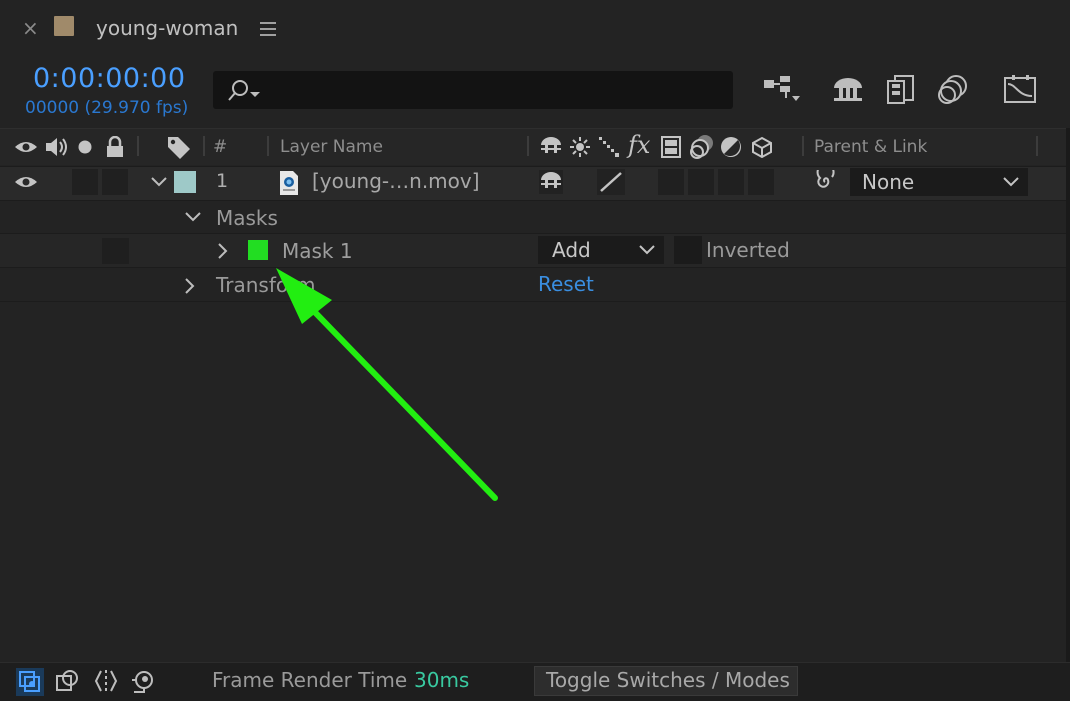  I want to click on inverted-label: Inverted, so click(748, 250).